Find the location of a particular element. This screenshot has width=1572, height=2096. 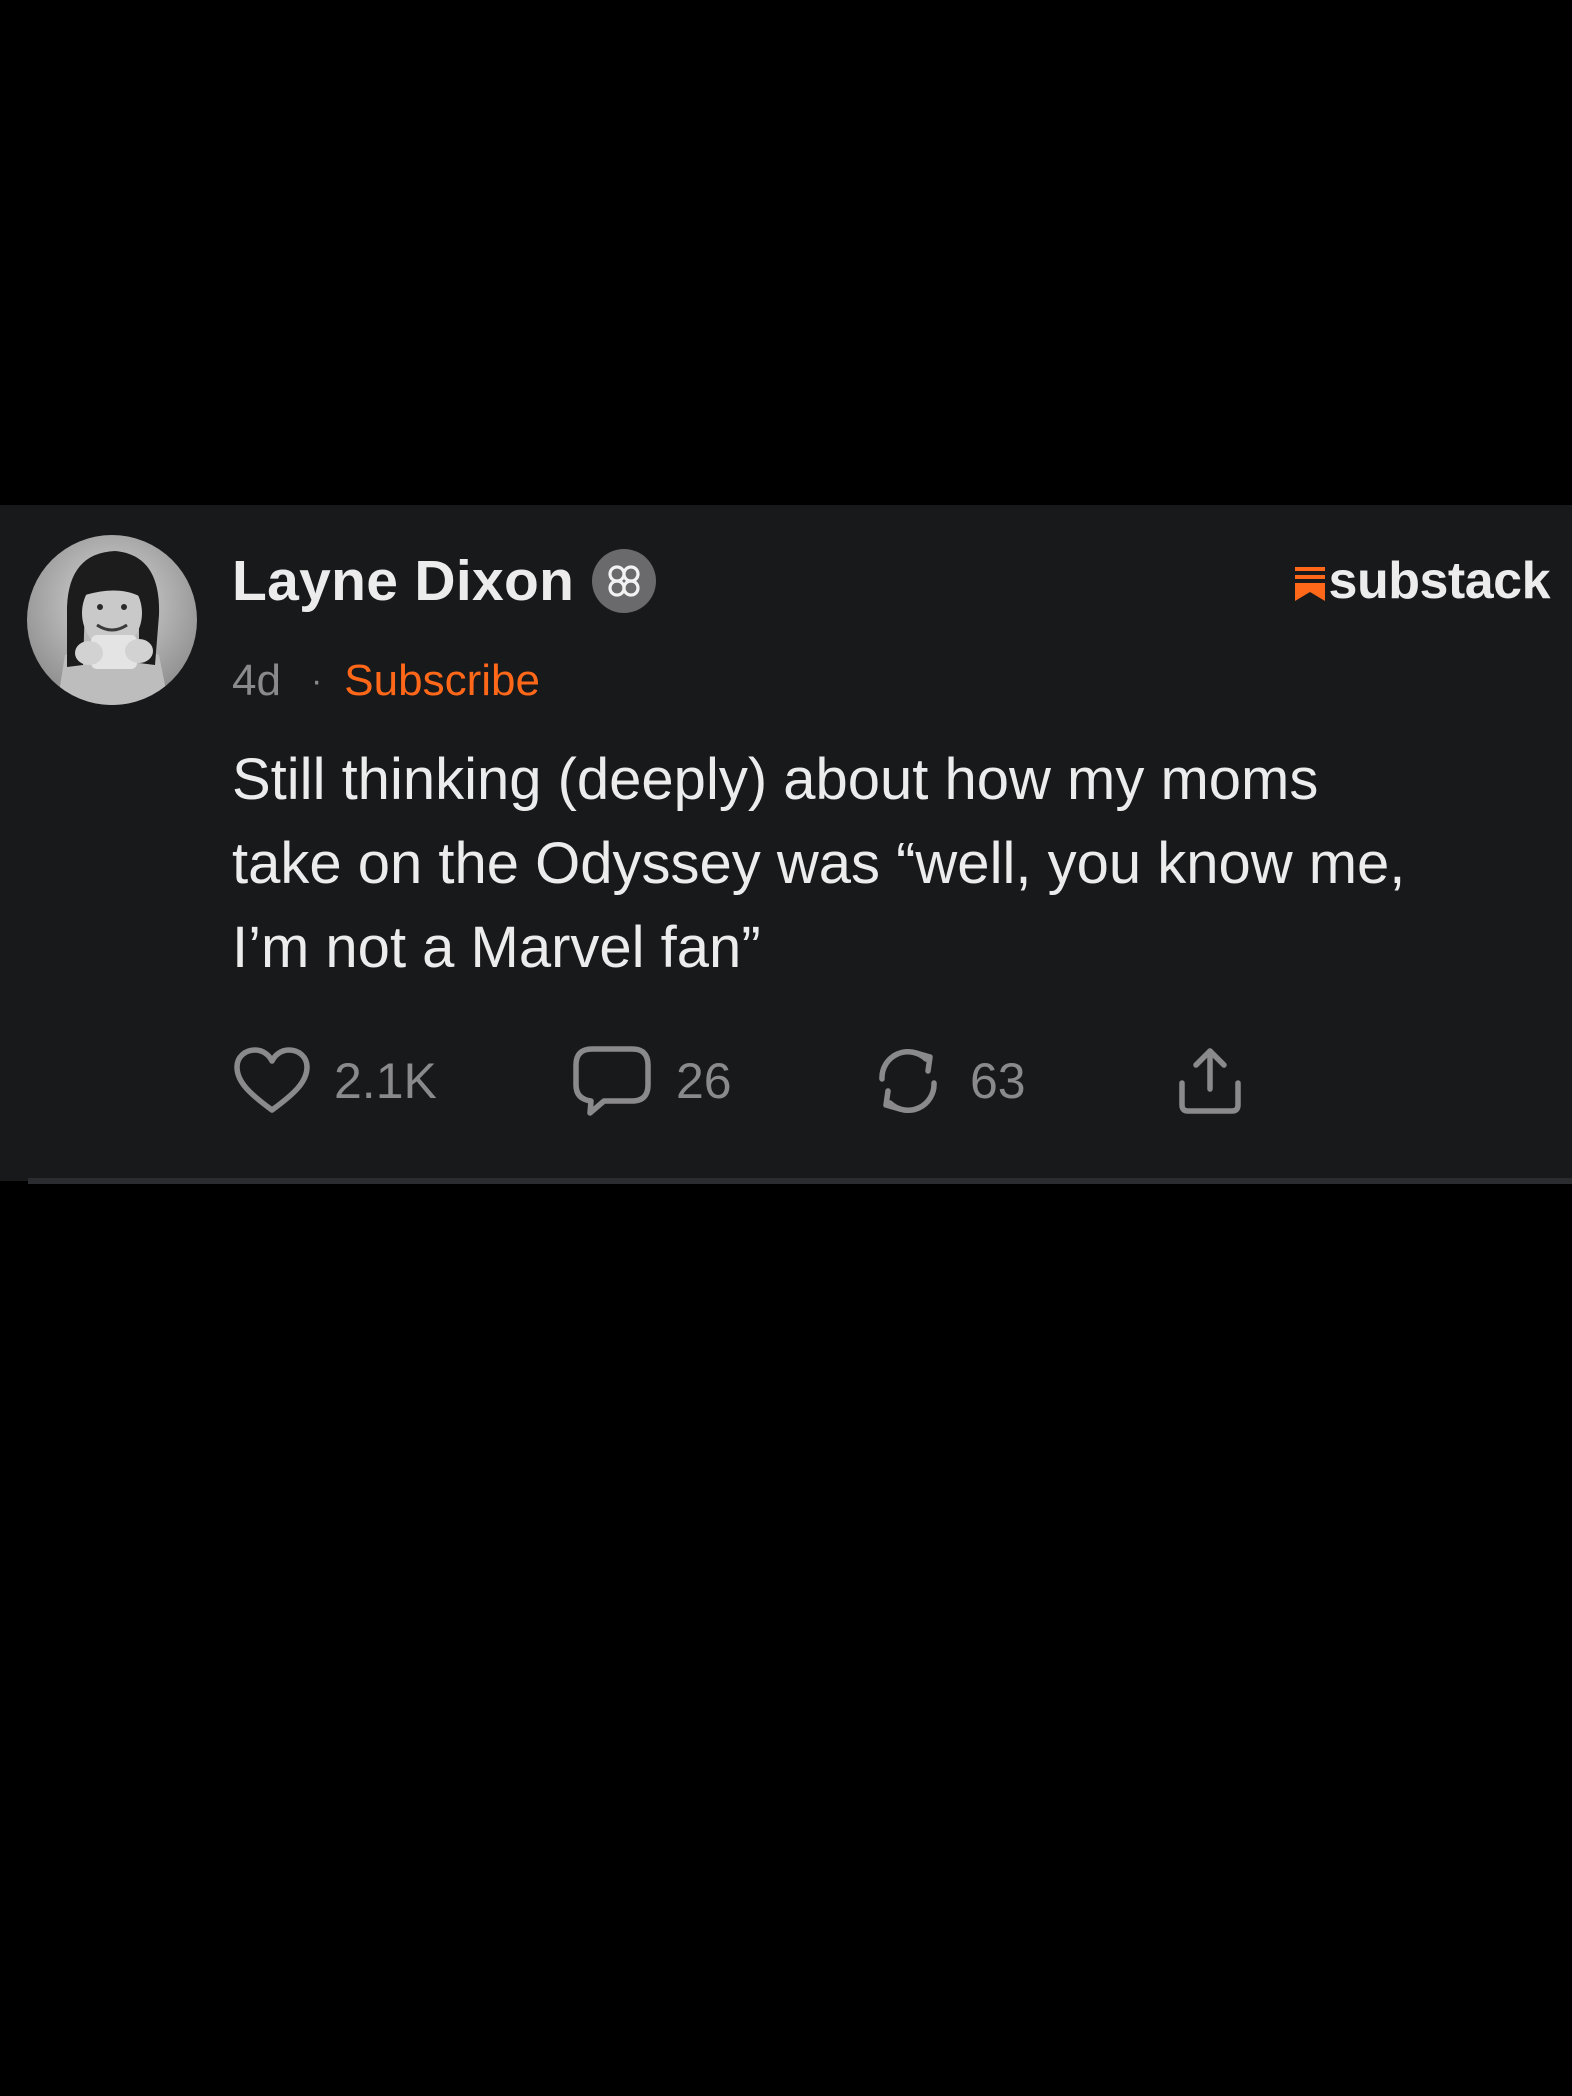

avatar-image is located at coordinates (112, 620).